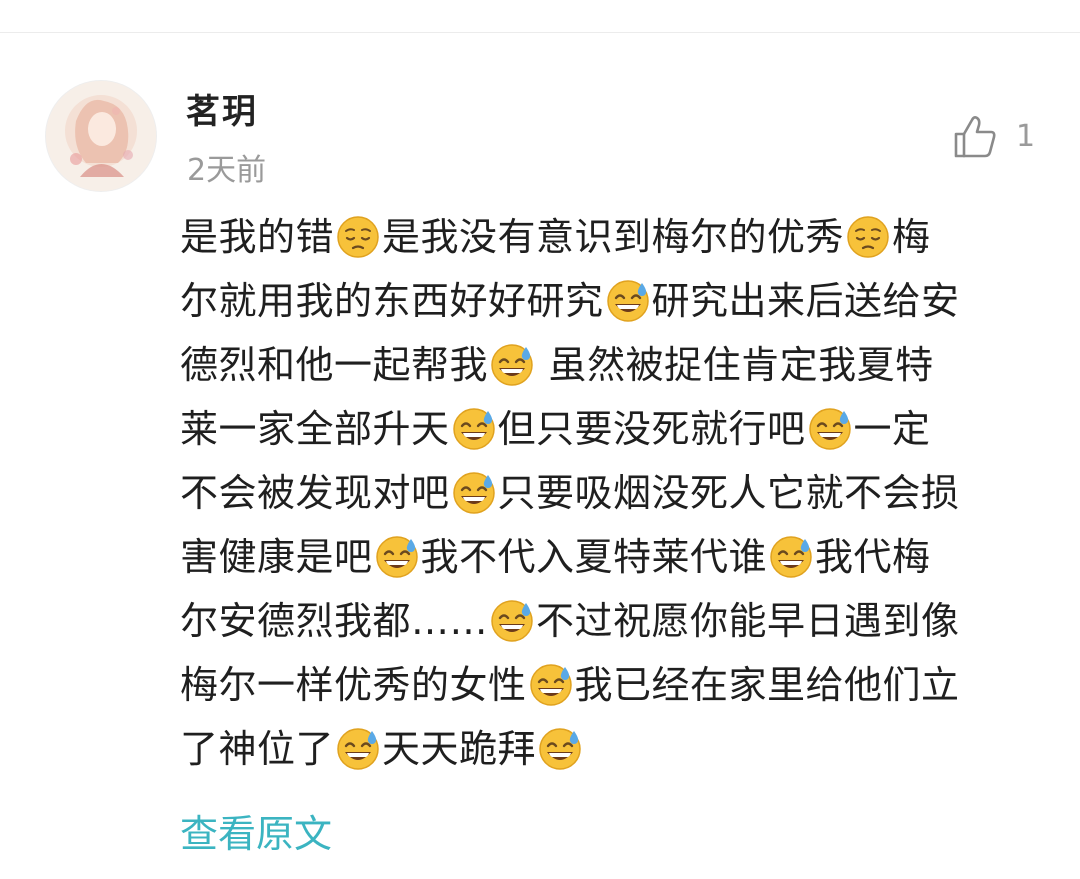 Image resolution: width=1080 pixels, height=879 pixels. I want to click on comment-text-segment: 是我没有意识到梅尔的优秀, so click(613, 237).